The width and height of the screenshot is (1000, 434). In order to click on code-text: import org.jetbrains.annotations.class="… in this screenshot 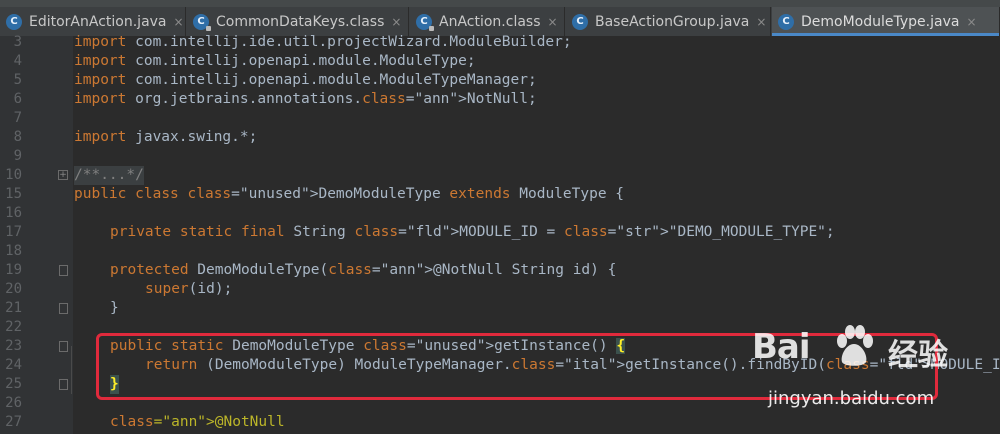, I will do `click(305, 99)`.